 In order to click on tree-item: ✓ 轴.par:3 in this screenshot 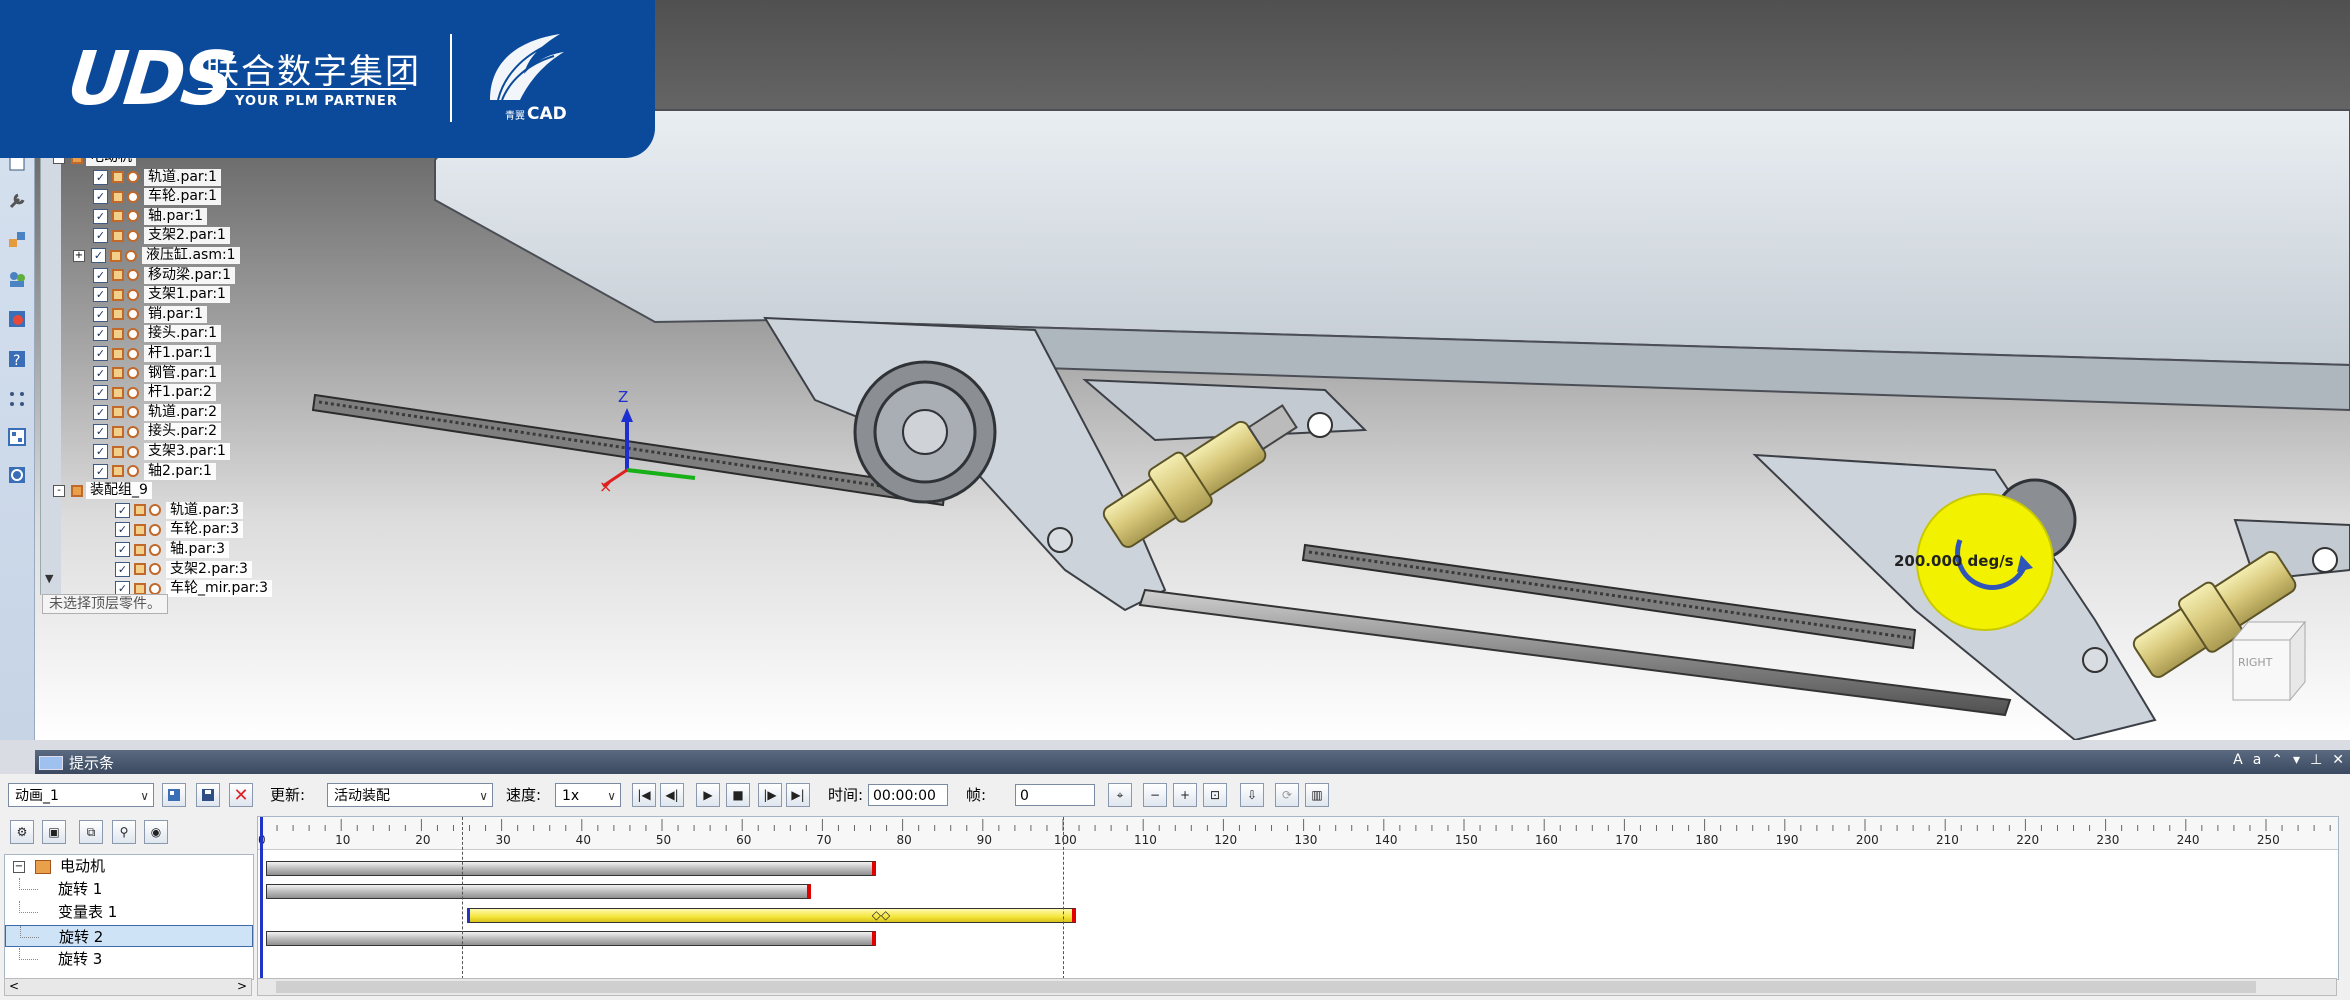, I will do `click(172, 549)`.